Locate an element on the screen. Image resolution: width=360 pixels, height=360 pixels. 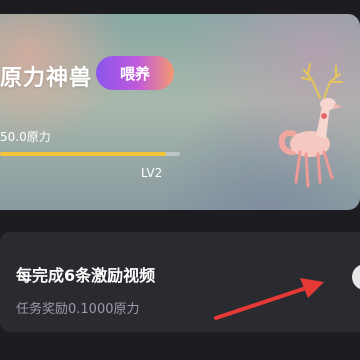
task-reward: 任务奖励0.1000原力 is located at coordinates (78, 309).